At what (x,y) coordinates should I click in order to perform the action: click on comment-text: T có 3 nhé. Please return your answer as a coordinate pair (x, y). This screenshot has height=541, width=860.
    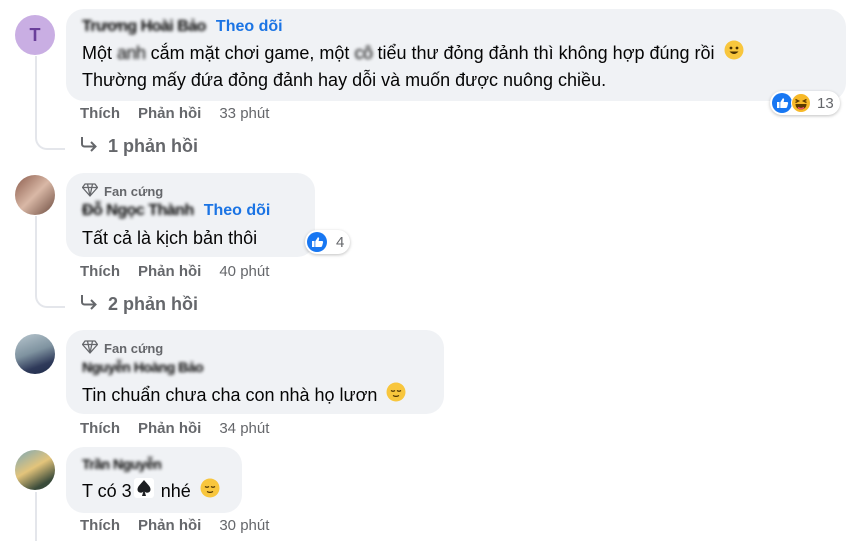
    Looking at the image, I should click on (151, 492).